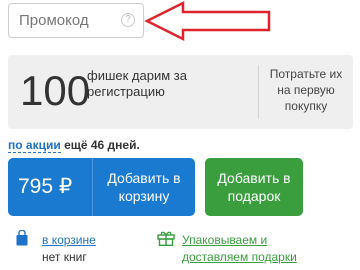  What do you see at coordinates (207, 21) in the screenshot?
I see `red-arrow-annotation` at bounding box center [207, 21].